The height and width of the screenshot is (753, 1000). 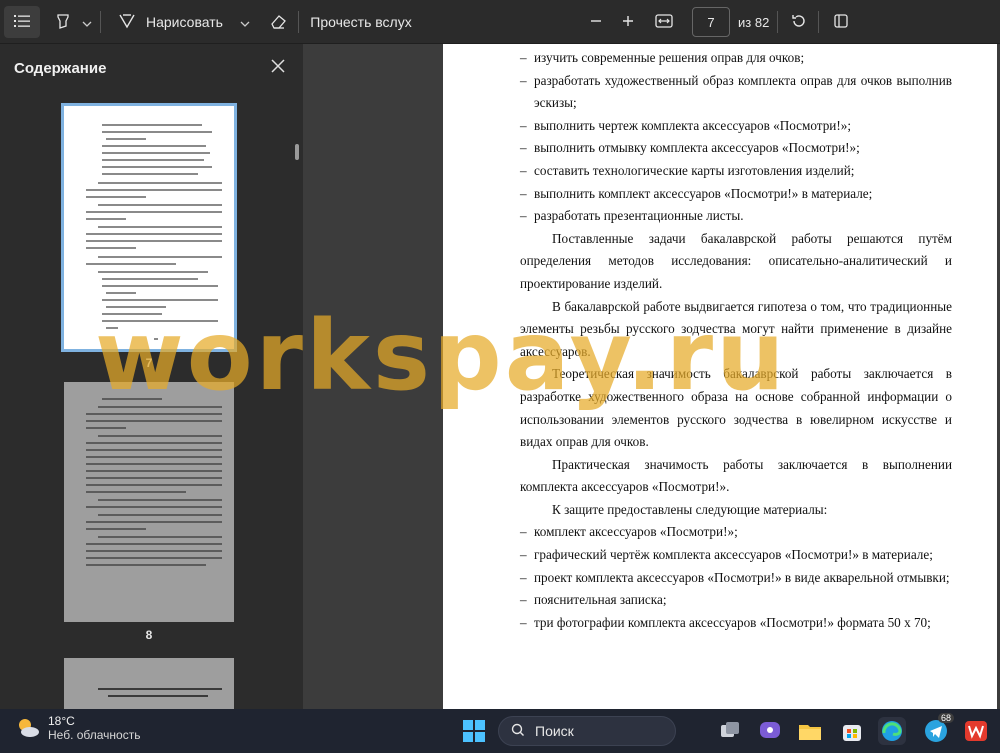 I want to click on chat-app-button, so click(x=770, y=731).